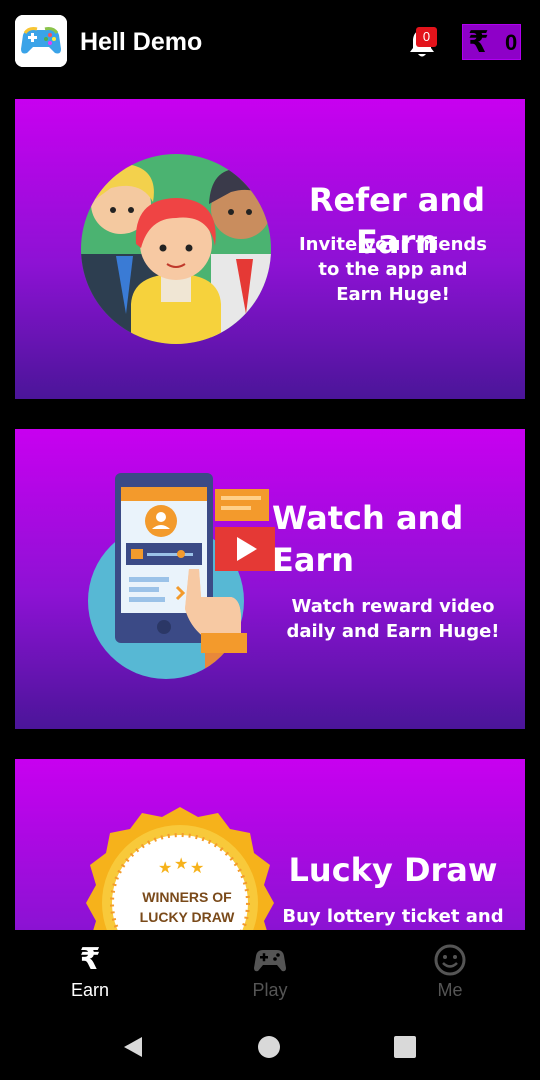  I want to click on card-title: Lucky Draw, so click(393, 870).